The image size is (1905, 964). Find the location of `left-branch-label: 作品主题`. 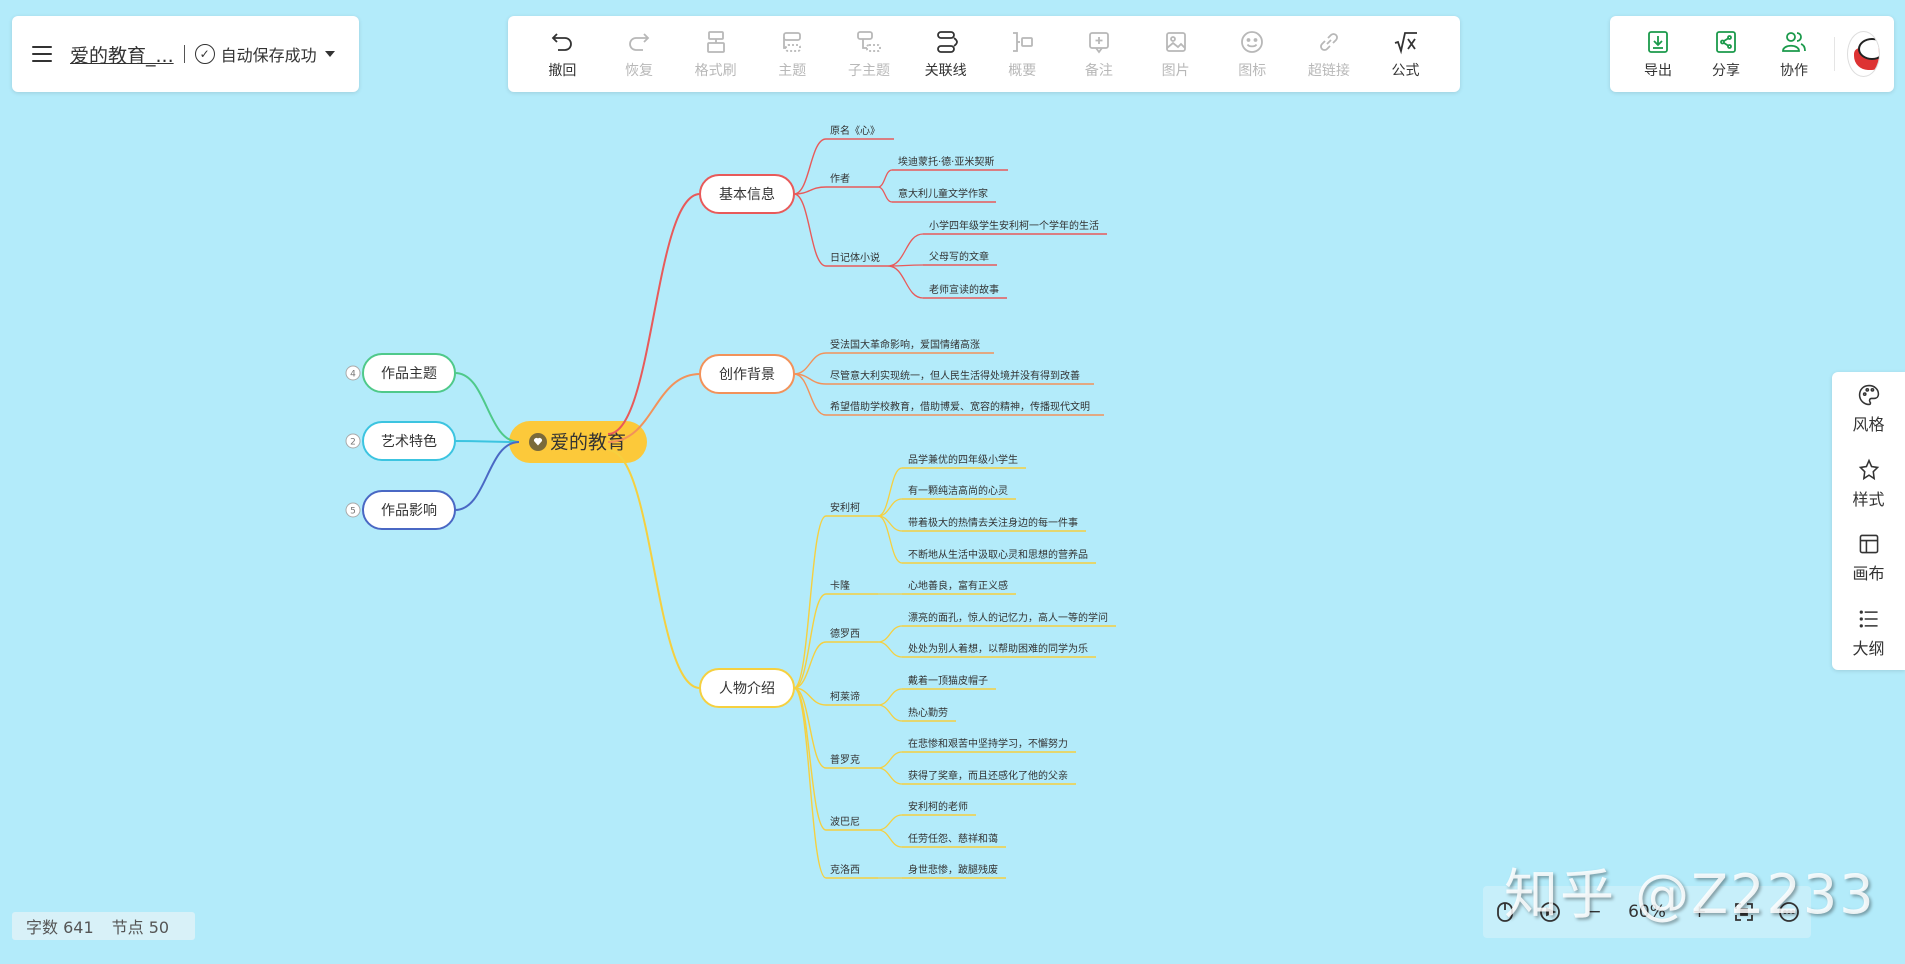

left-branch-label: 作品主题 is located at coordinates (409, 374).